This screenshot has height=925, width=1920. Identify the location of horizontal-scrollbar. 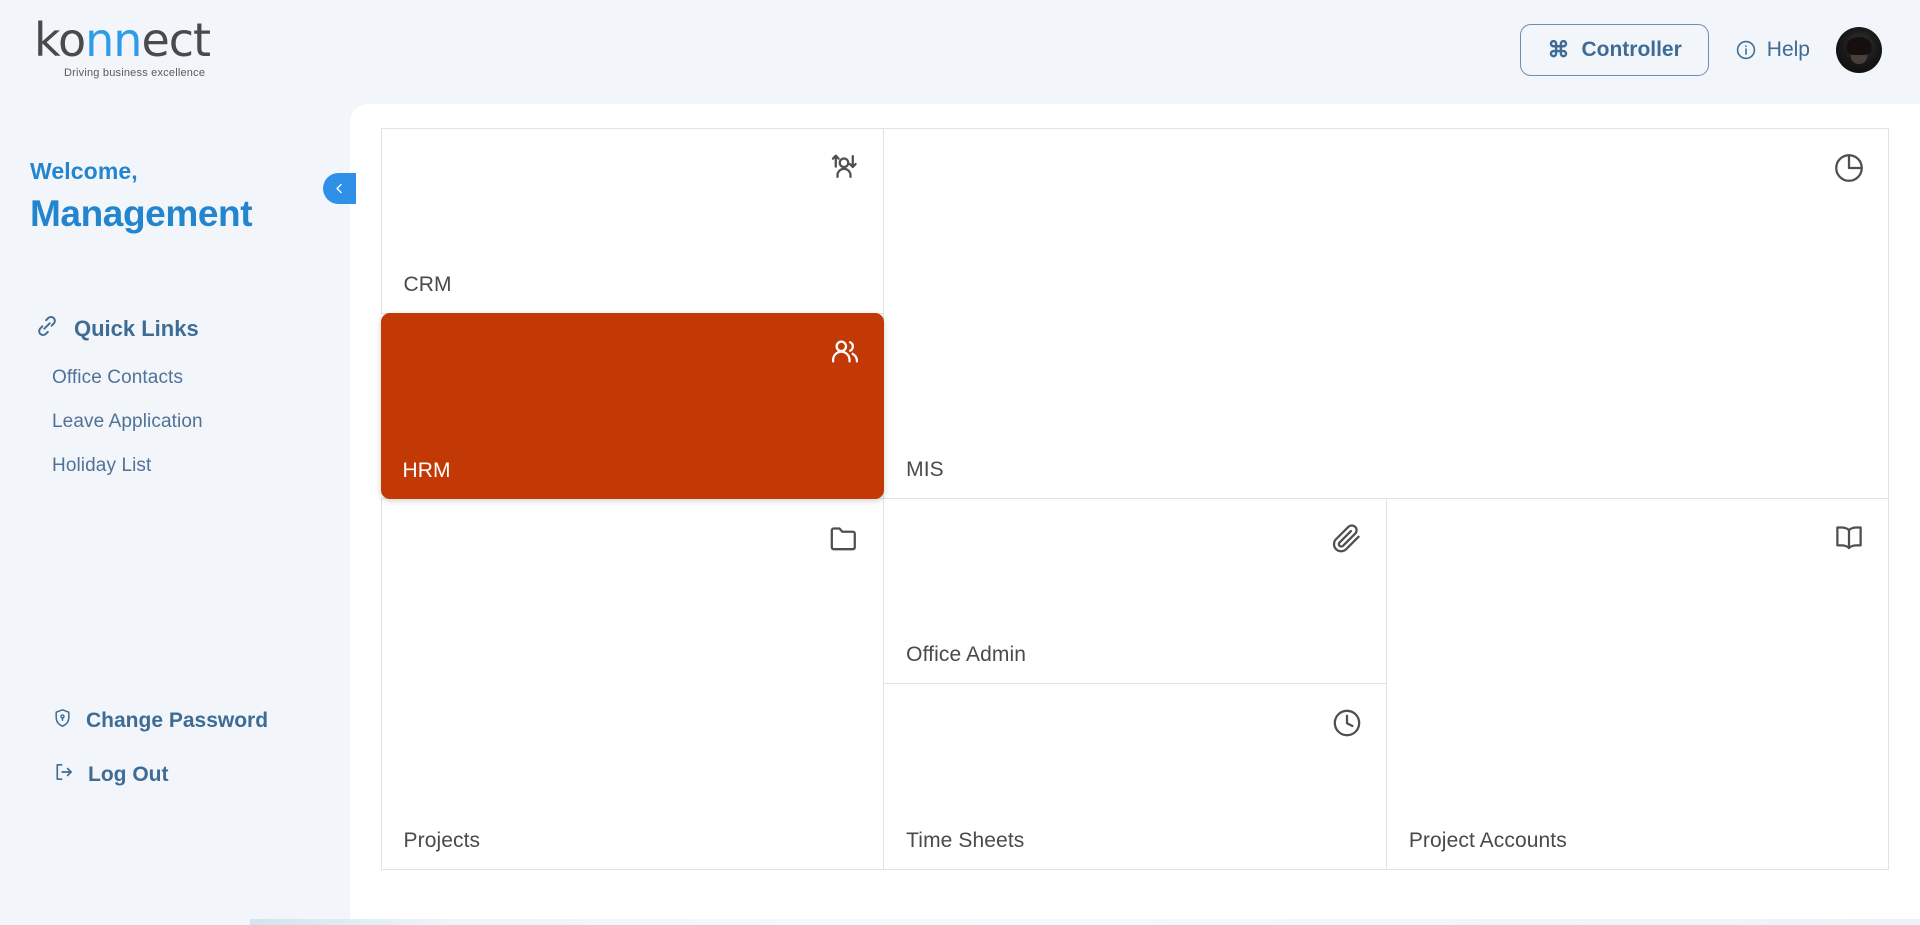
(1085, 922).